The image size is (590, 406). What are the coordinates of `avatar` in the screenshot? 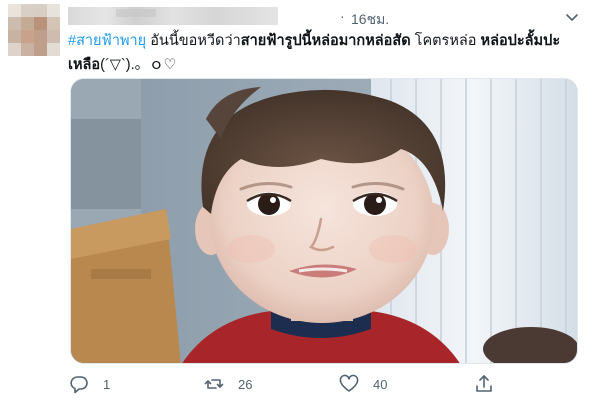 It's located at (34, 30).